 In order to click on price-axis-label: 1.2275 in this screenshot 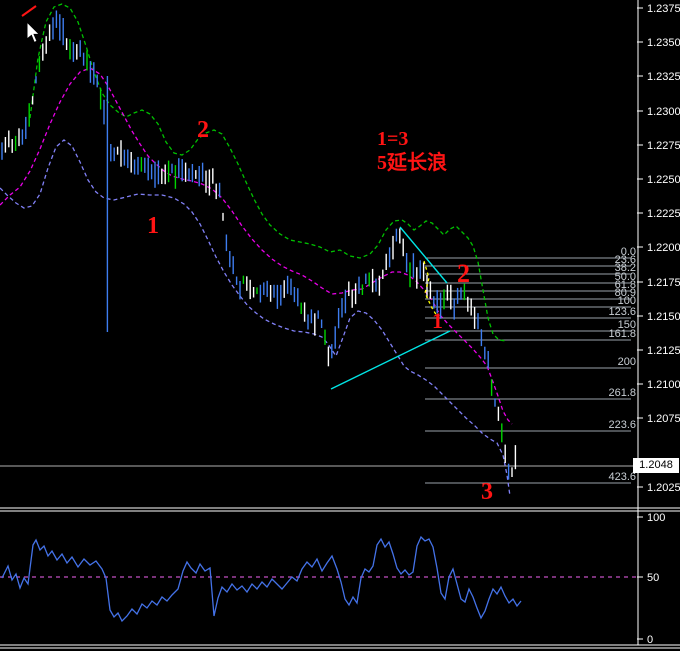, I will do `click(663, 146)`.